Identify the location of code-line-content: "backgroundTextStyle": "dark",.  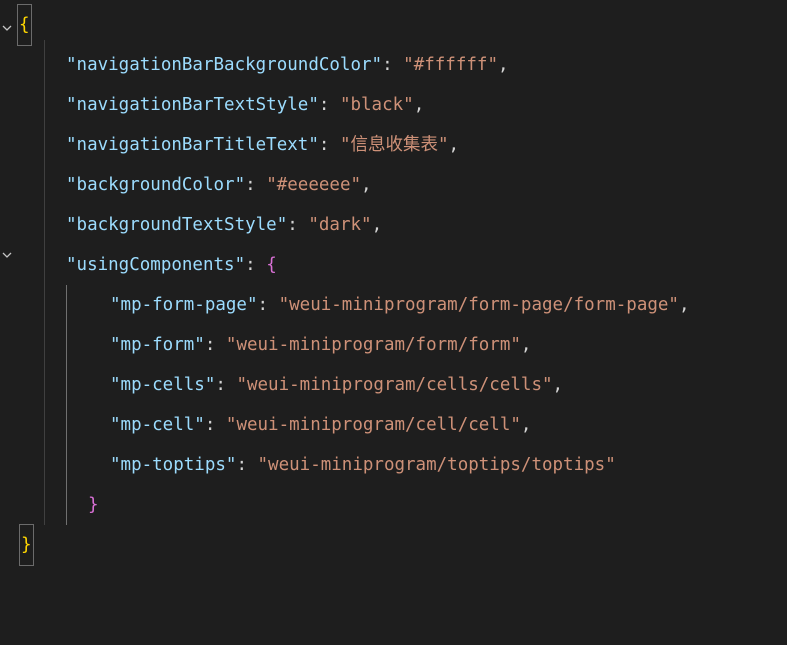
(224, 225).